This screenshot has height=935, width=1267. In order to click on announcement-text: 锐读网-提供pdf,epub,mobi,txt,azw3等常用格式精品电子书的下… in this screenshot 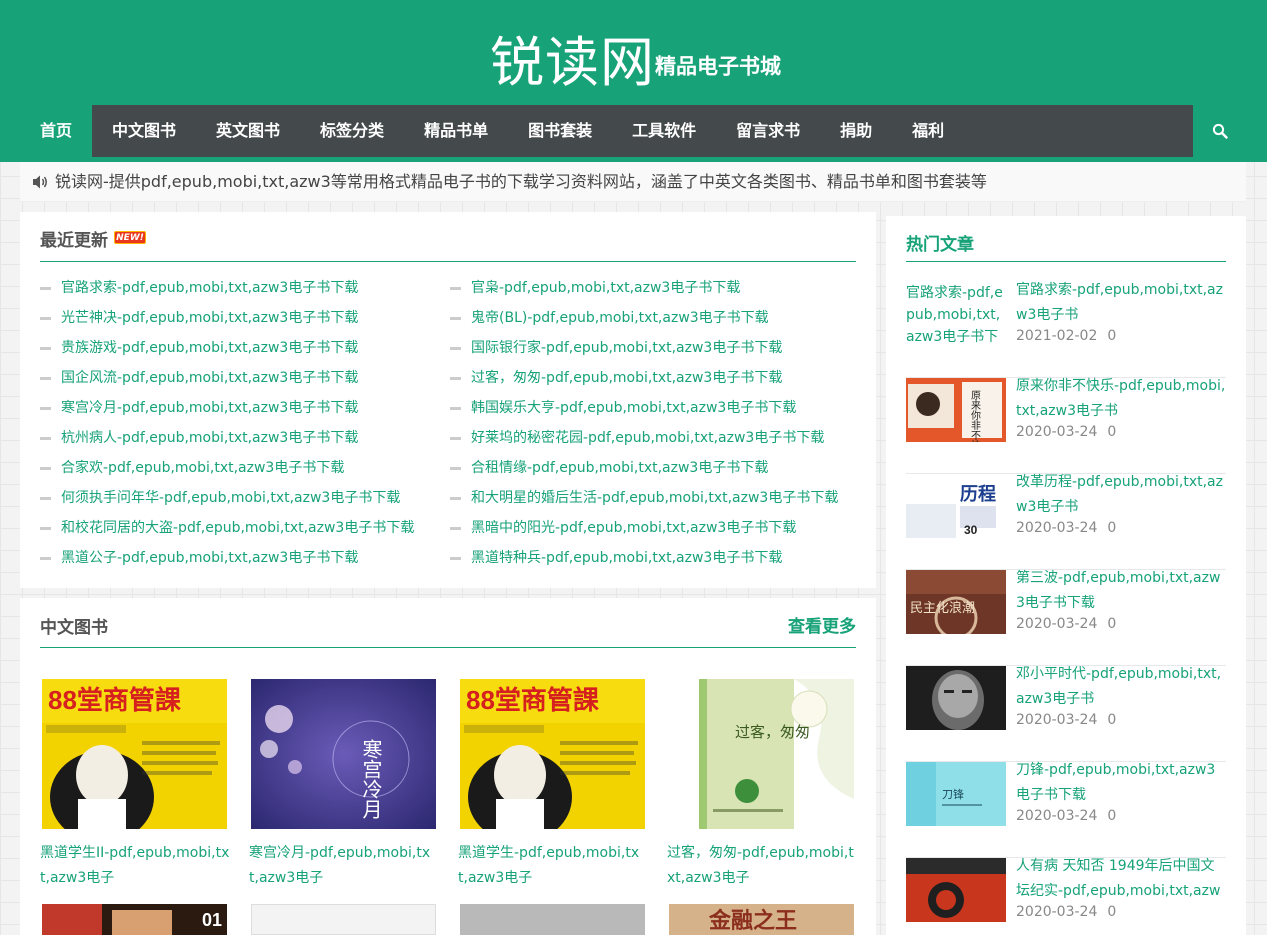, I will do `click(521, 181)`.